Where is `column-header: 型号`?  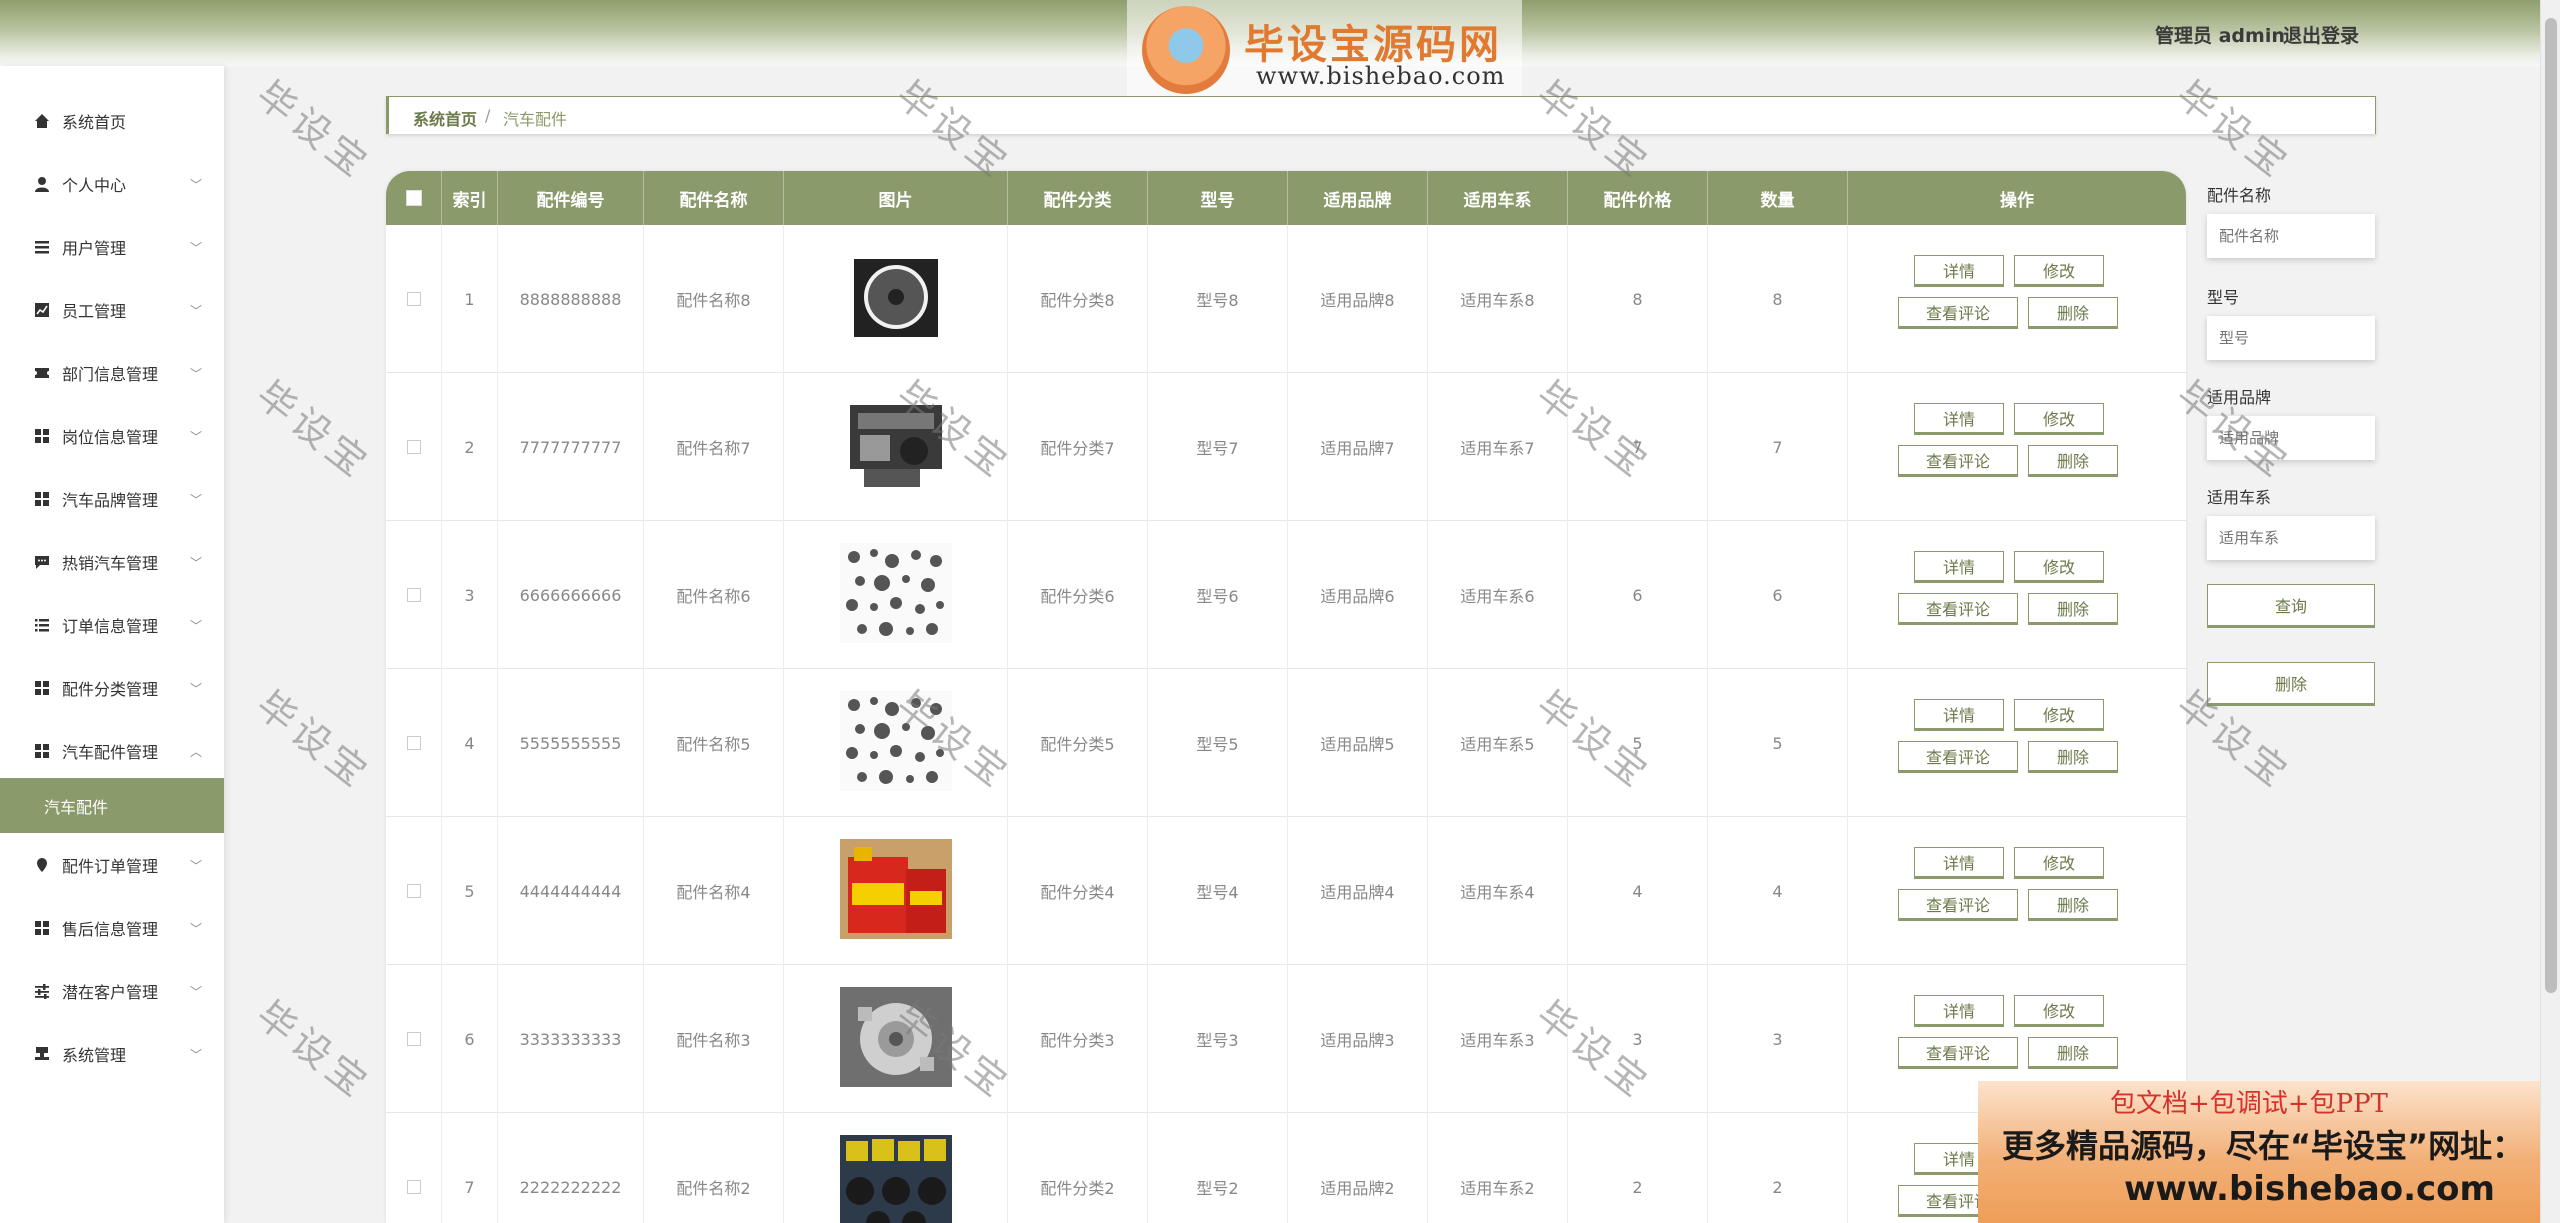 column-header: 型号 is located at coordinates (1218, 198).